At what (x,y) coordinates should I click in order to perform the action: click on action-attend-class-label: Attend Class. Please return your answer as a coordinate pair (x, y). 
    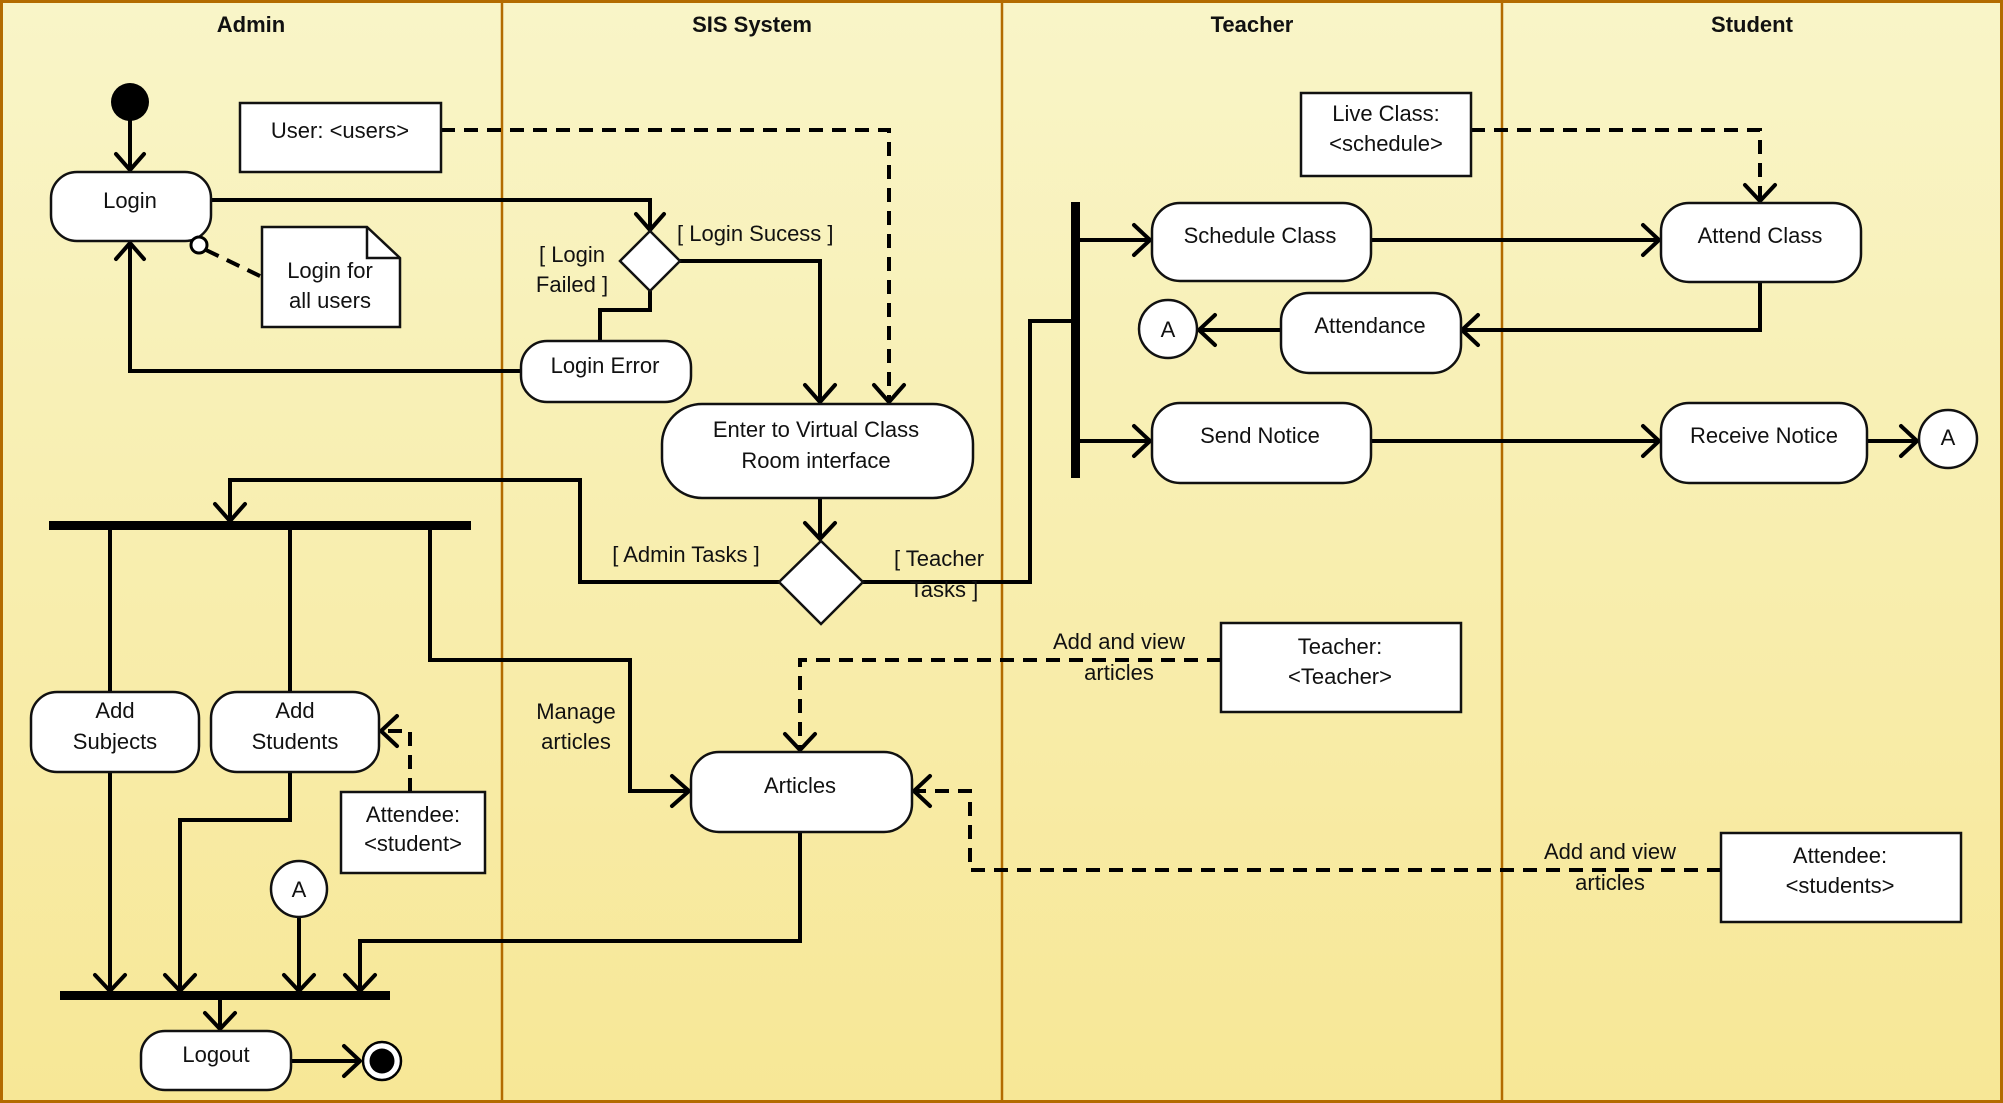
    Looking at the image, I should click on (1760, 235).